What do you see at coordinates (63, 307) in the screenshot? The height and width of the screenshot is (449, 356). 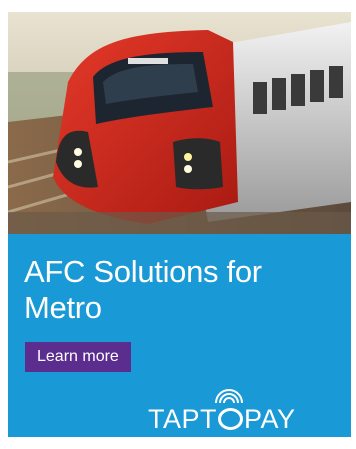 I see `headline-line-2: Metro` at bounding box center [63, 307].